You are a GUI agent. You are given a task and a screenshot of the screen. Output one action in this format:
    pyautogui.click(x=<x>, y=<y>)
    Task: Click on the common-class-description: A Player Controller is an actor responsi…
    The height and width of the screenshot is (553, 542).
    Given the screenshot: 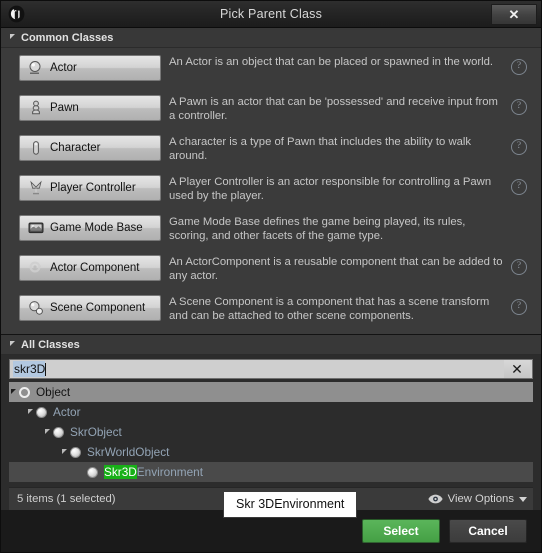 What is the action you would take?
    pyautogui.click(x=330, y=189)
    